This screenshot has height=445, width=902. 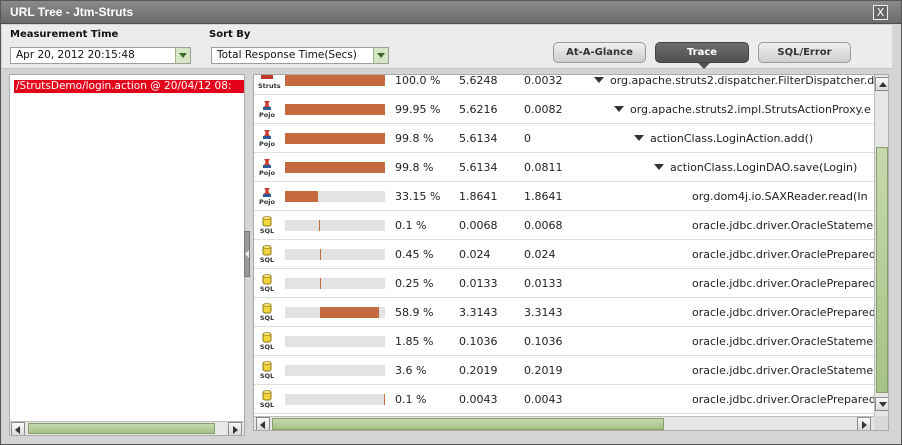 What do you see at coordinates (418, 196) in the screenshot?
I see `percent-value: 33.15 %` at bounding box center [418, 196].